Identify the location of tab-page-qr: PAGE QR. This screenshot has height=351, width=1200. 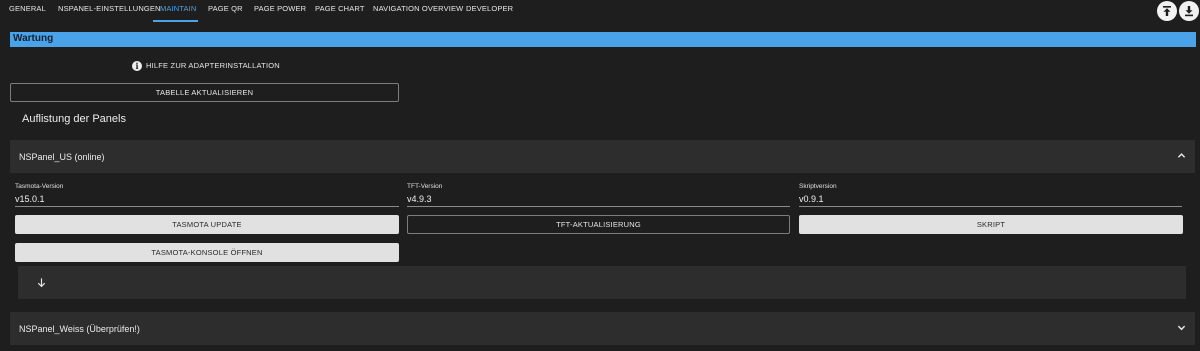
(225, 8).